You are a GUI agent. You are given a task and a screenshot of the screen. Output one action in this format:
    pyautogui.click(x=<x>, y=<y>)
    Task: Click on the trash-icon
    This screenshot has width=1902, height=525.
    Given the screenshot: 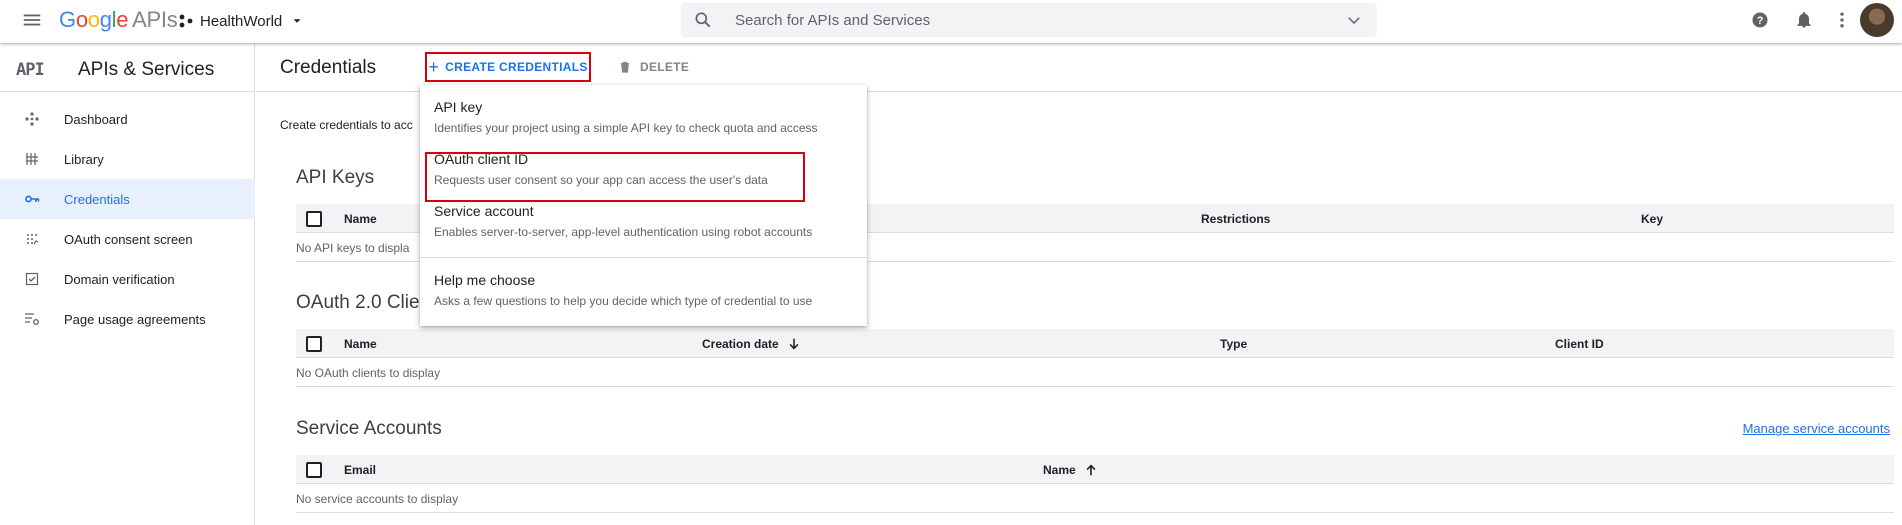 What is the action you would take?
    pyautogui.click(x=625, y=67)
    